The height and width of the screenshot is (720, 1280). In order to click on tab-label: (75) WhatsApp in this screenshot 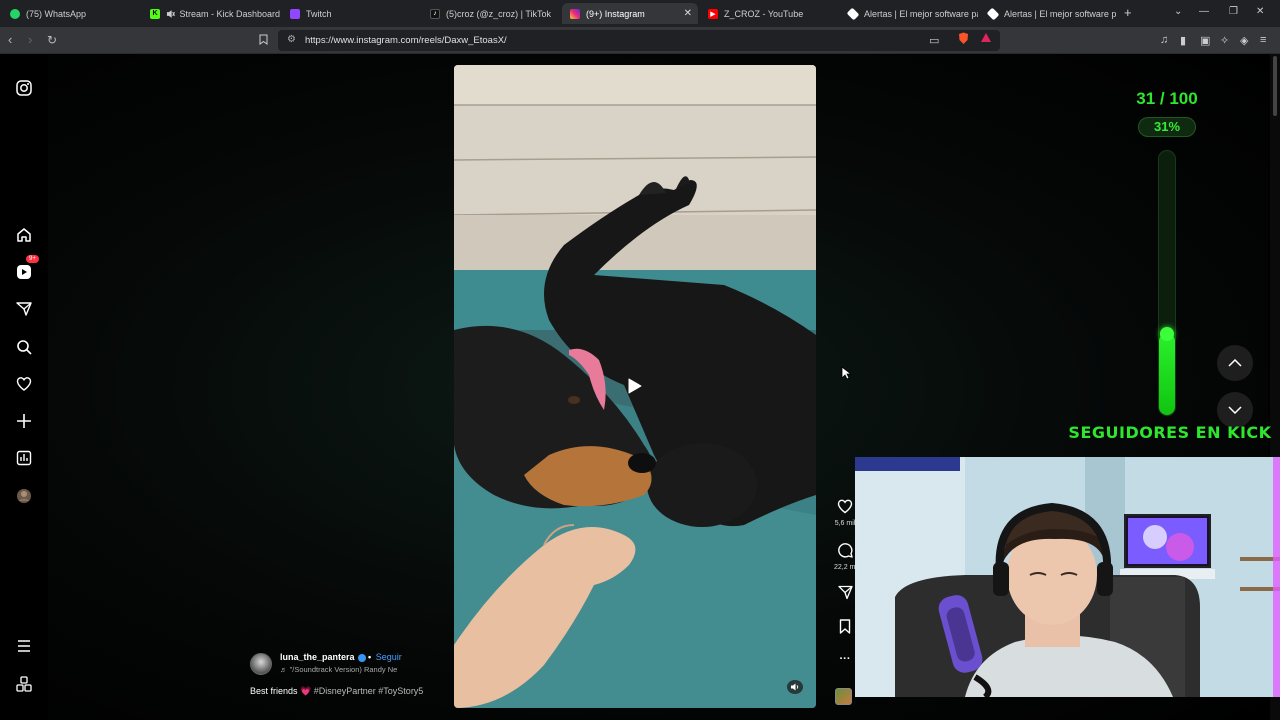, I will do `click(56, 13)`.